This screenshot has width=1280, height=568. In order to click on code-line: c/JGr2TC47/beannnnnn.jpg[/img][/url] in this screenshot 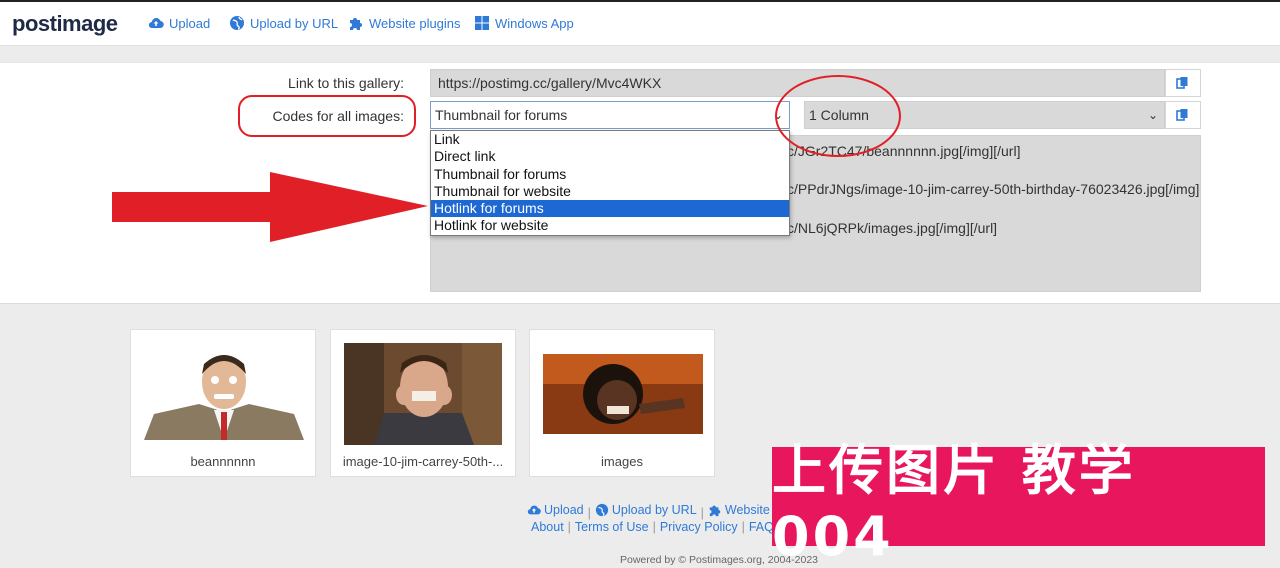, I will do `click(904, 151)`.